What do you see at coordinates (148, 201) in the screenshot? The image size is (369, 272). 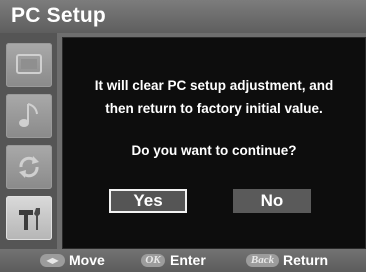 I see `yes-button: Yes` at bounding box center [148, 201].